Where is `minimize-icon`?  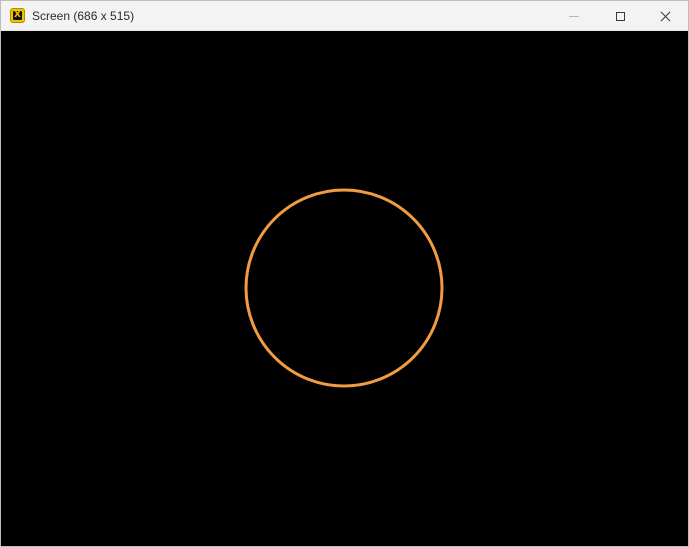 minimize-icon is located at coordinates (574, 16).